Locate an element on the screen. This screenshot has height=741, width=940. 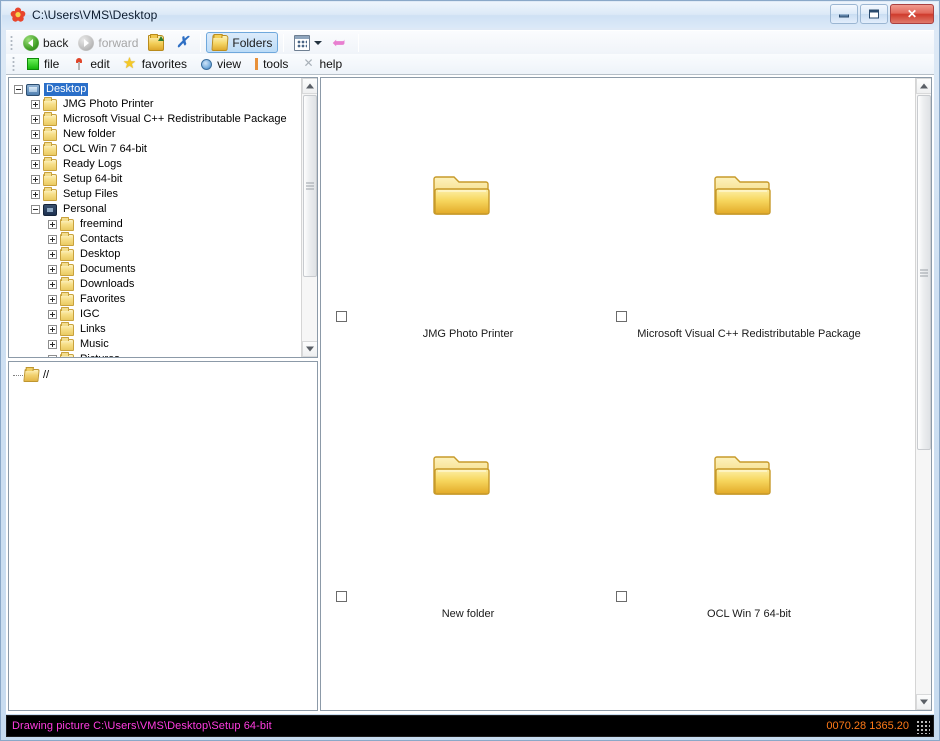
maximize-button is located at coordinates (874, 14).